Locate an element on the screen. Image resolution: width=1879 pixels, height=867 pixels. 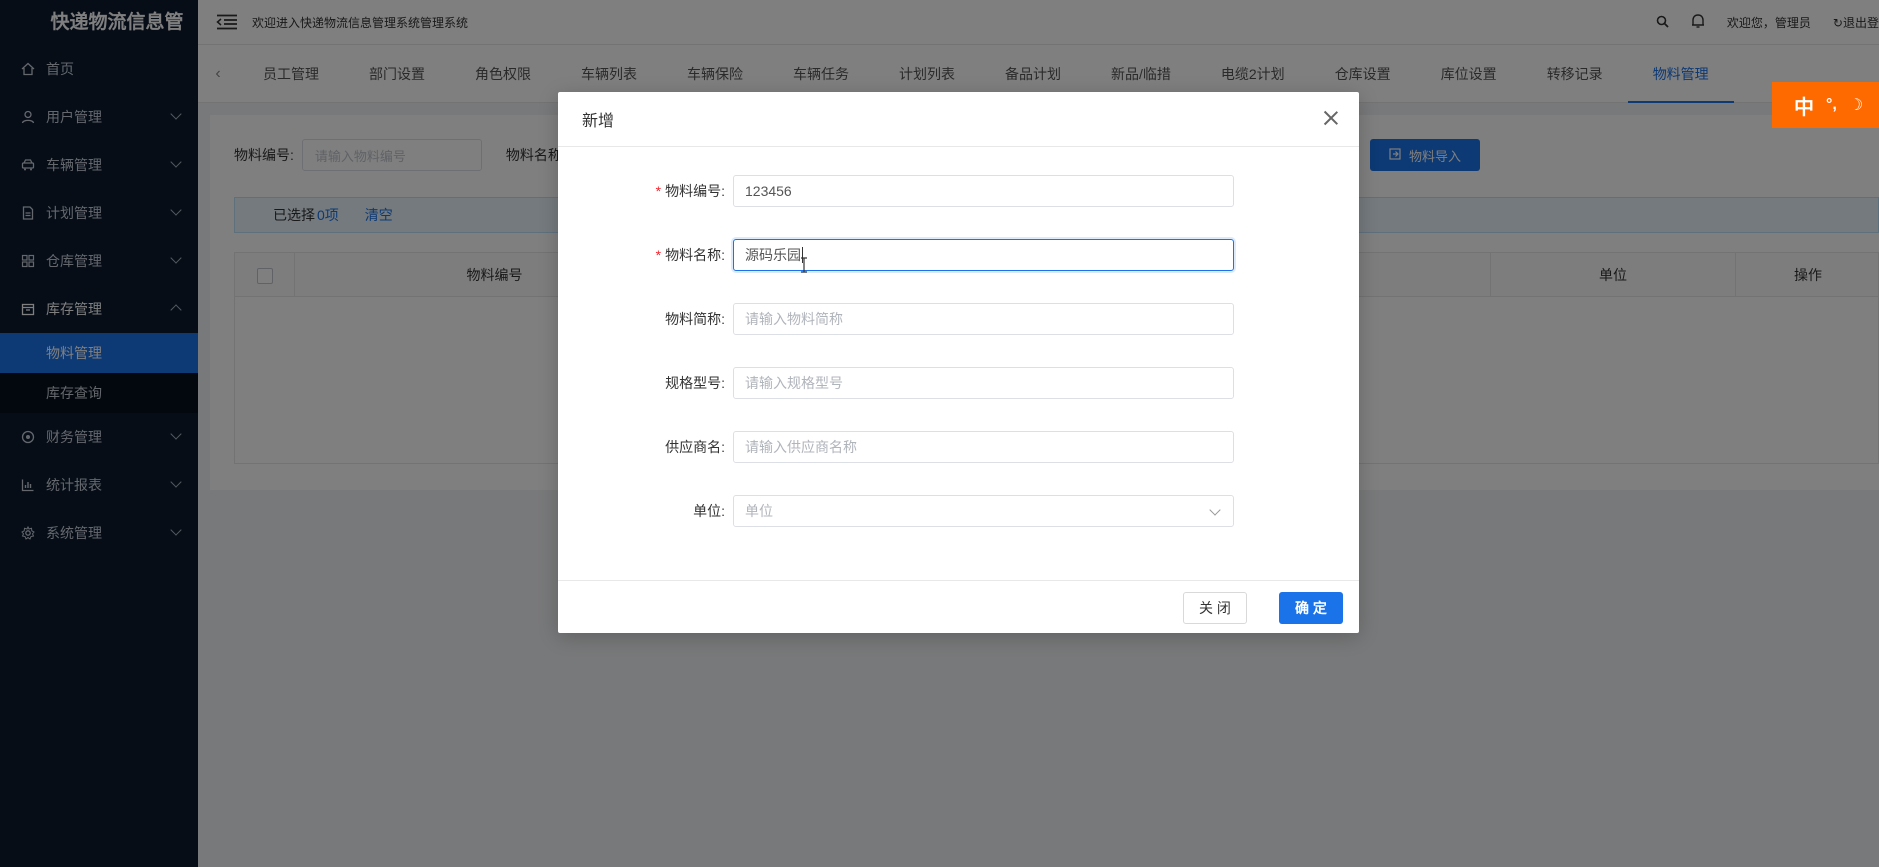
field-label-supplier: 供应商名: is located at coordinates (695, 447).